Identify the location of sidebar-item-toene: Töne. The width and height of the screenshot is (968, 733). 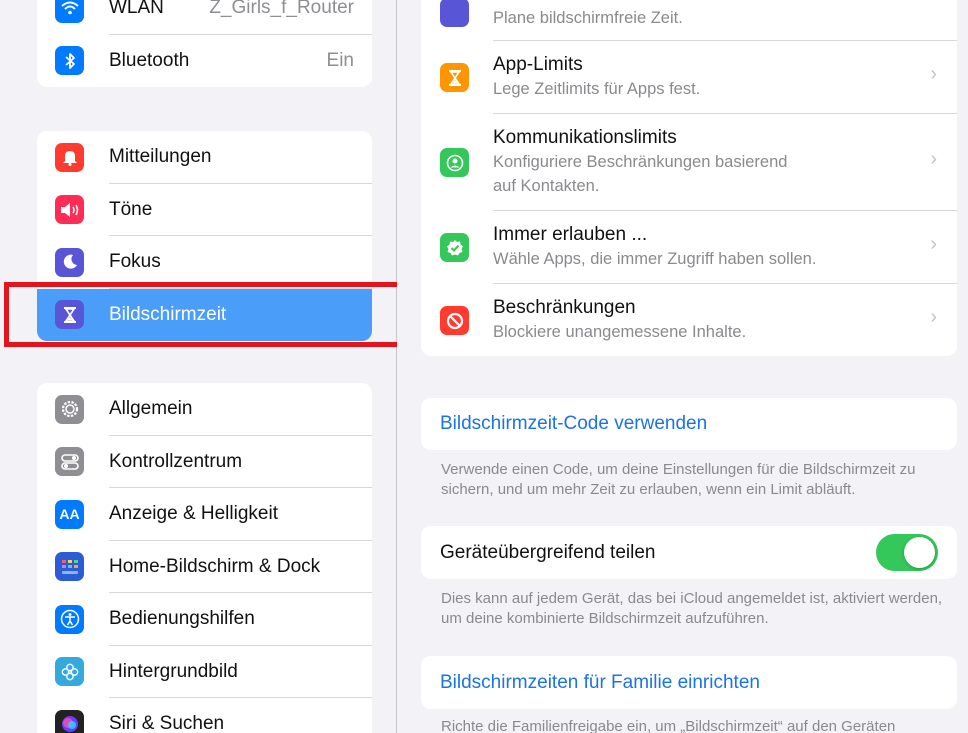
(204, 210).